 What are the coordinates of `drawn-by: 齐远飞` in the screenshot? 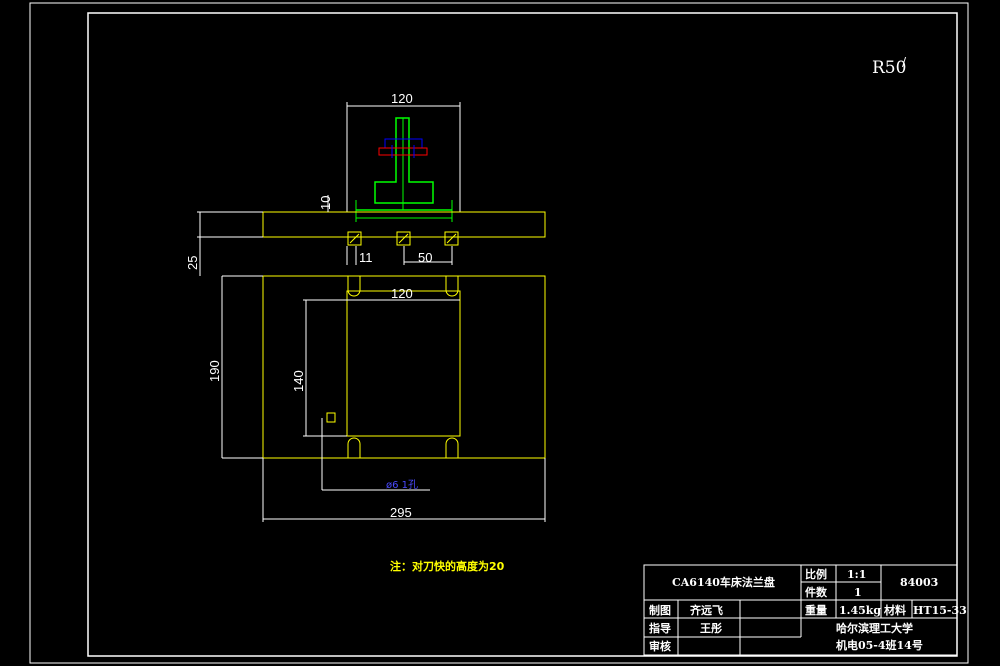 It's located at (706, 610).